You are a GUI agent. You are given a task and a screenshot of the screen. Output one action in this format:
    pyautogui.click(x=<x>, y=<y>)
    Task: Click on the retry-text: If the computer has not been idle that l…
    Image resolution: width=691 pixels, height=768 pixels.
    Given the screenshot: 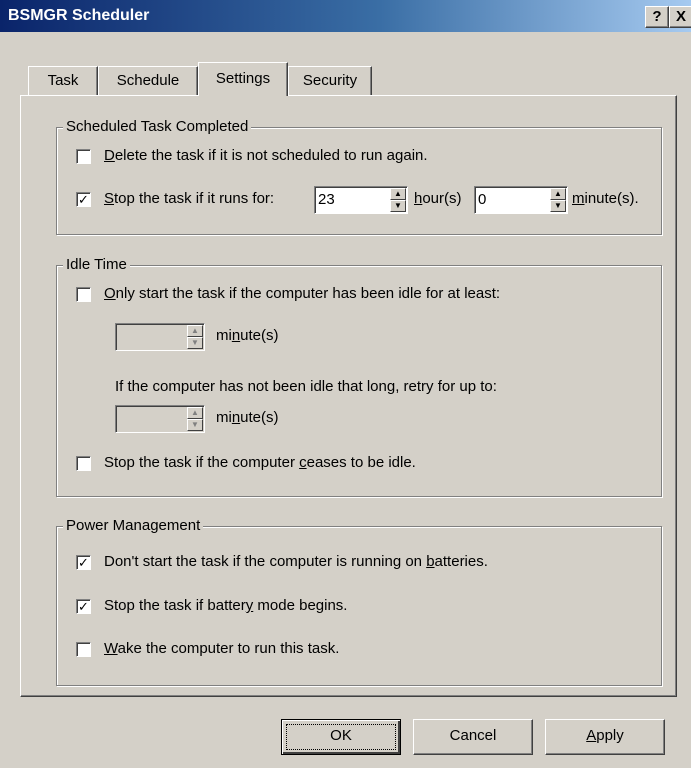 What is the action you would take?
    pyautogui.click(x=306, y=386)
    